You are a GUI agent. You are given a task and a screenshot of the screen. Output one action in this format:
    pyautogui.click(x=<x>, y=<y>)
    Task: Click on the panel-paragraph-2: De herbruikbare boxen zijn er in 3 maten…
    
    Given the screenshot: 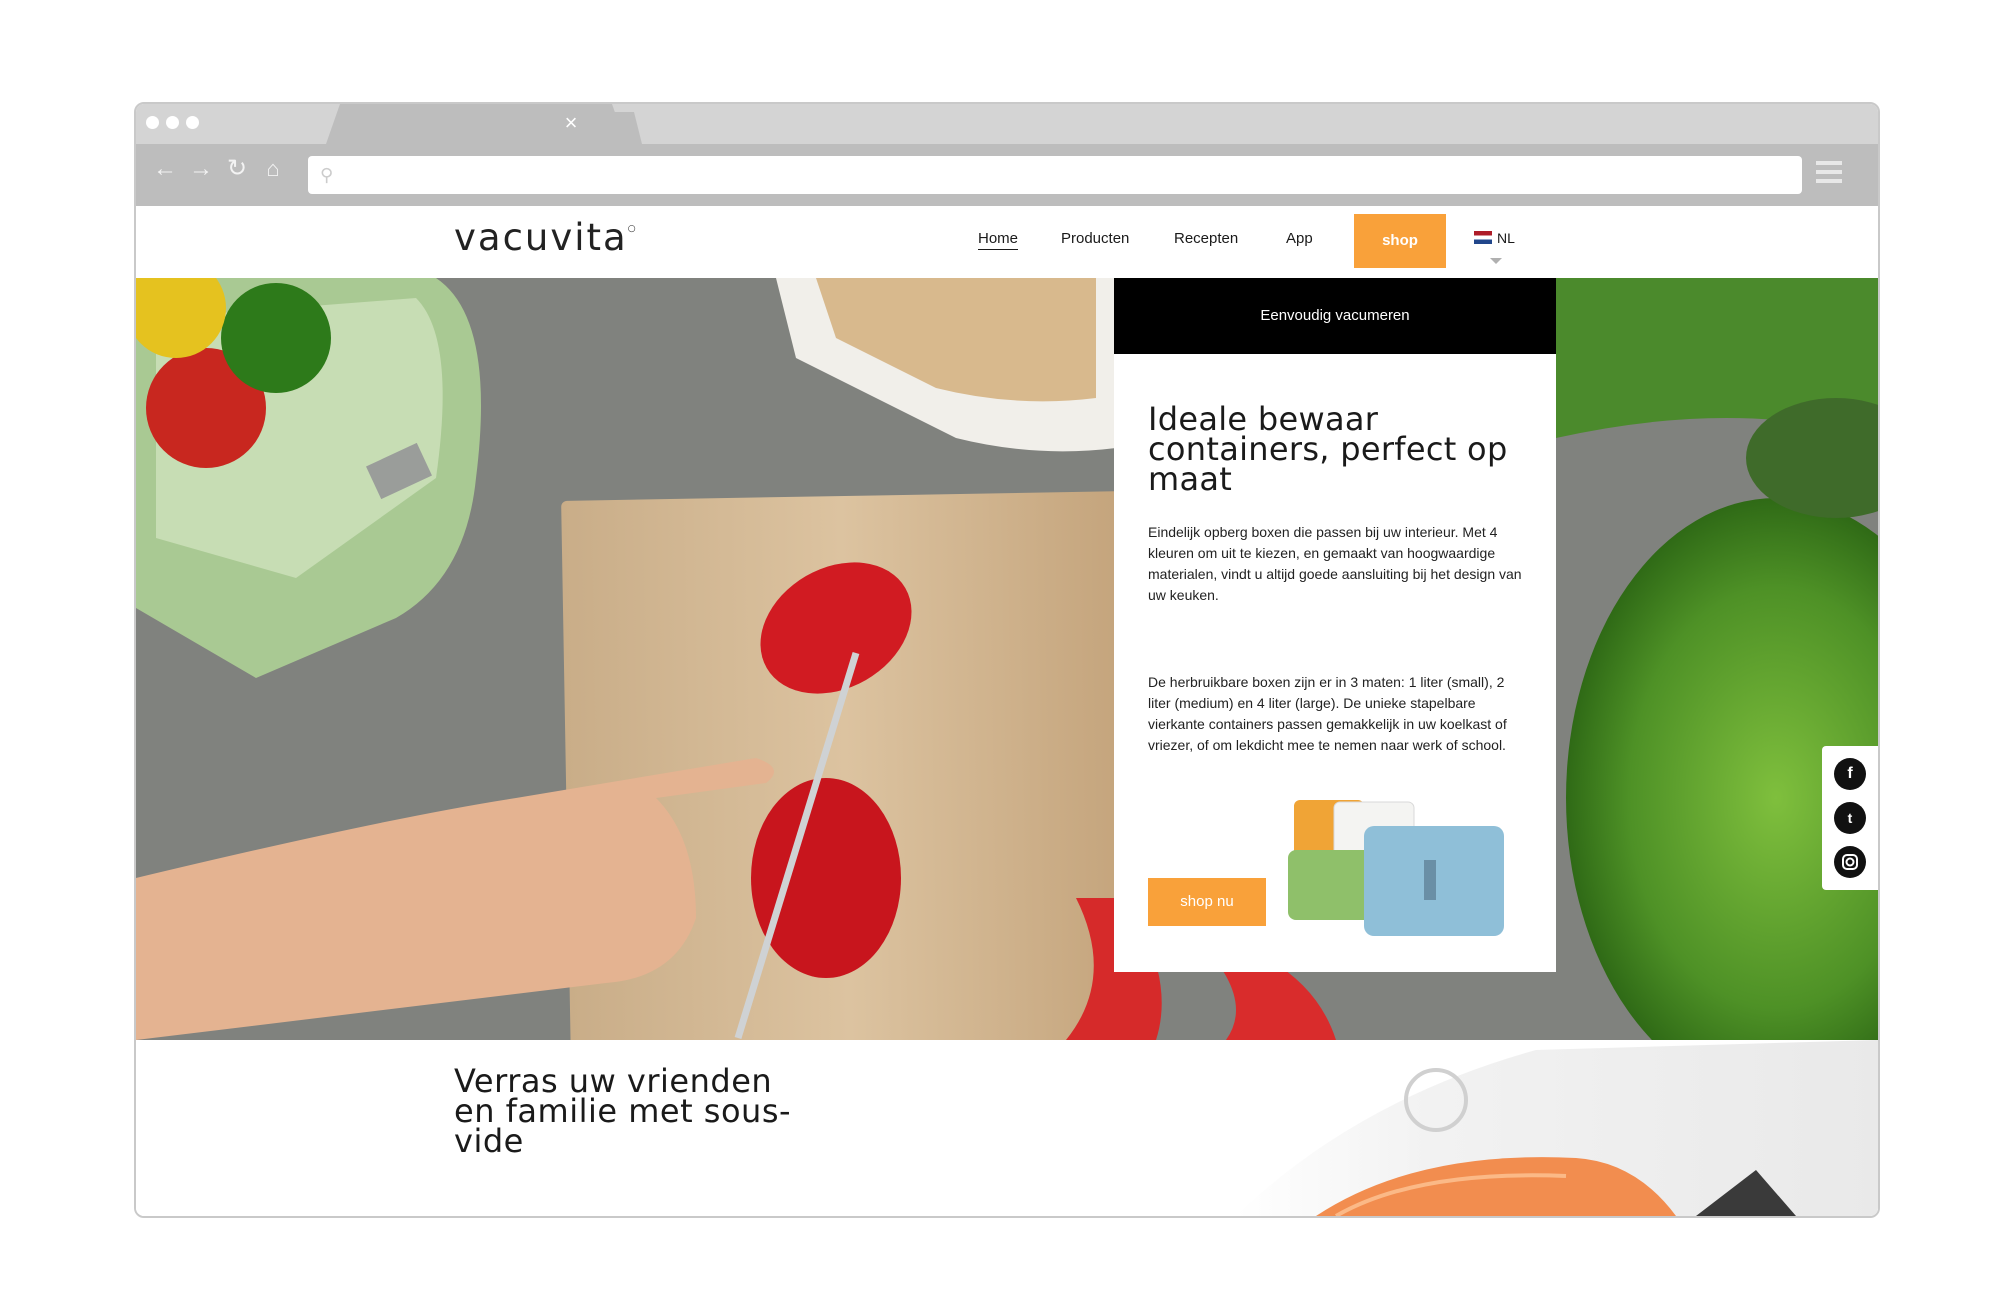 What is the action you would take?
    pyautogui.click(x=1327, y=713)
    